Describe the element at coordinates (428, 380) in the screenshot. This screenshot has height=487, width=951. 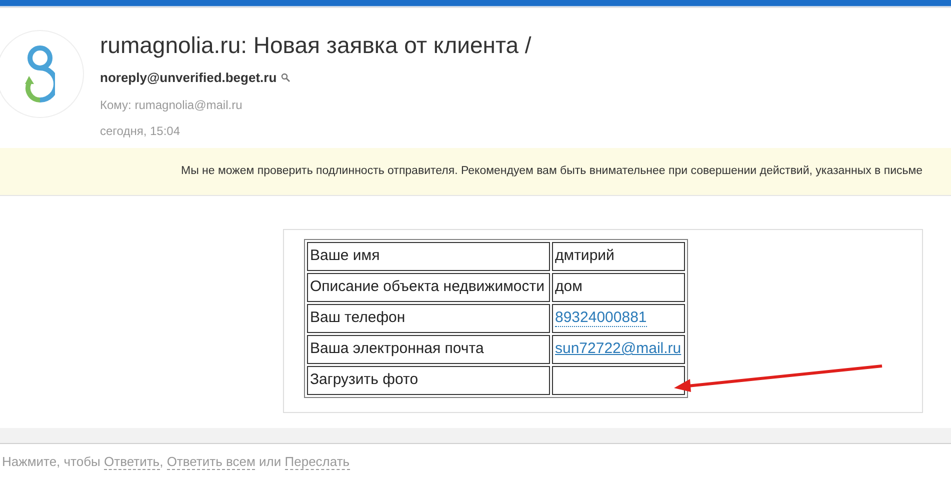
I see `table-cell: Загрузить фото` at that location.